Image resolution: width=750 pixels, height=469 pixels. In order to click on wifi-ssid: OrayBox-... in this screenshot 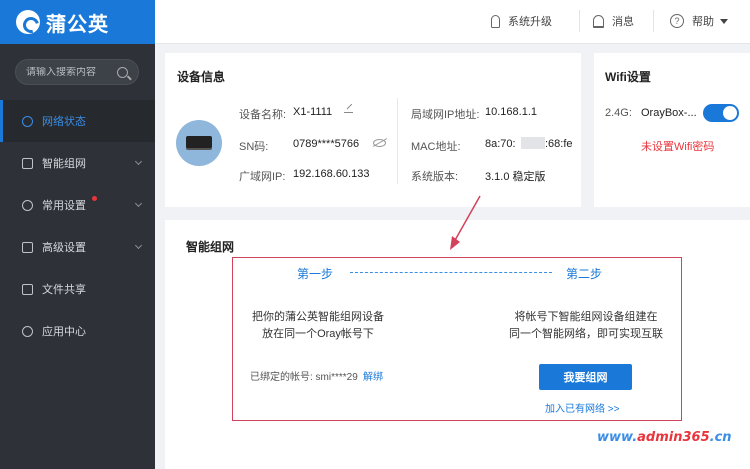, I will do `click(669, 113)`.